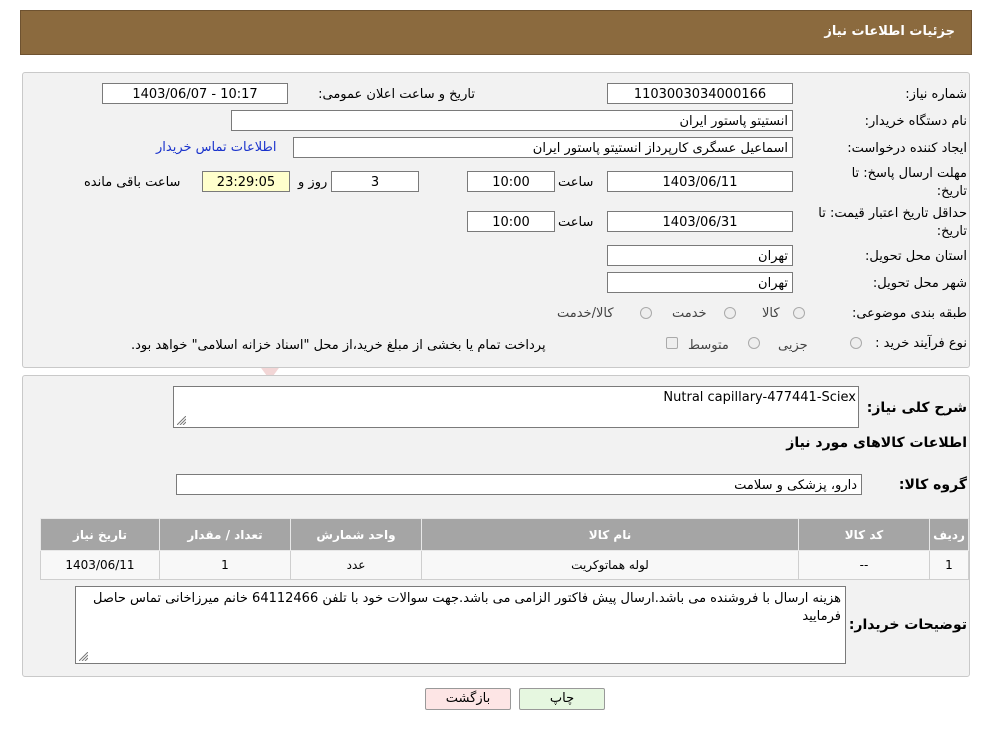  Describe the element at coordinates (907, 625) in the screenshot. I see `buyer-notes-label: توضیحات خریدار:` at that location.